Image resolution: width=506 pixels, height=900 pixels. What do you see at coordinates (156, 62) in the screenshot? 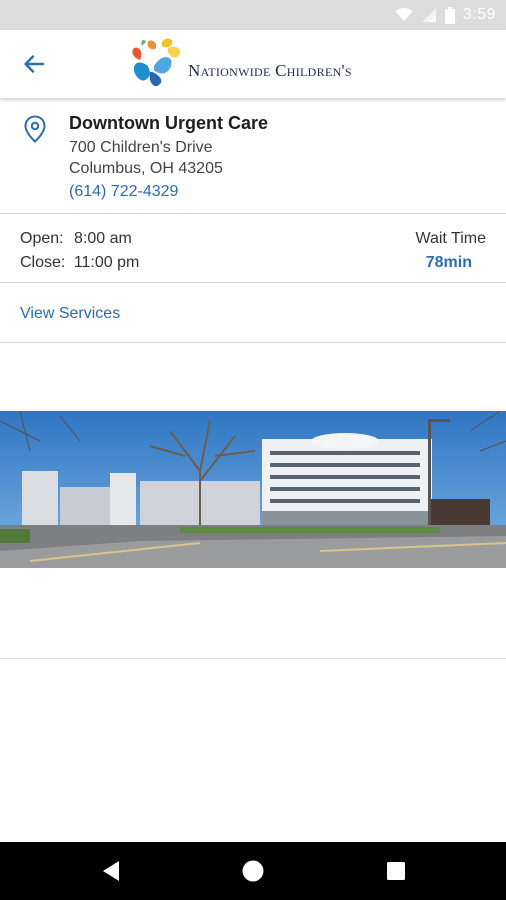
I see `butterfly-logo-icon` at bounding box center [156, 62].